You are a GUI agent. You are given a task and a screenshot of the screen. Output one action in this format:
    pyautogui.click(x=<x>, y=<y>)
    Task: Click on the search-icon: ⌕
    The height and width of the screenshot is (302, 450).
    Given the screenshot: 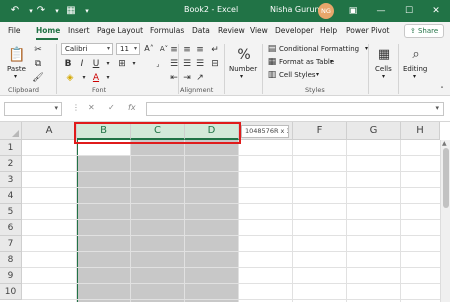 What is the action you would take?
    pyautogui.click(x=416, y=55)
    